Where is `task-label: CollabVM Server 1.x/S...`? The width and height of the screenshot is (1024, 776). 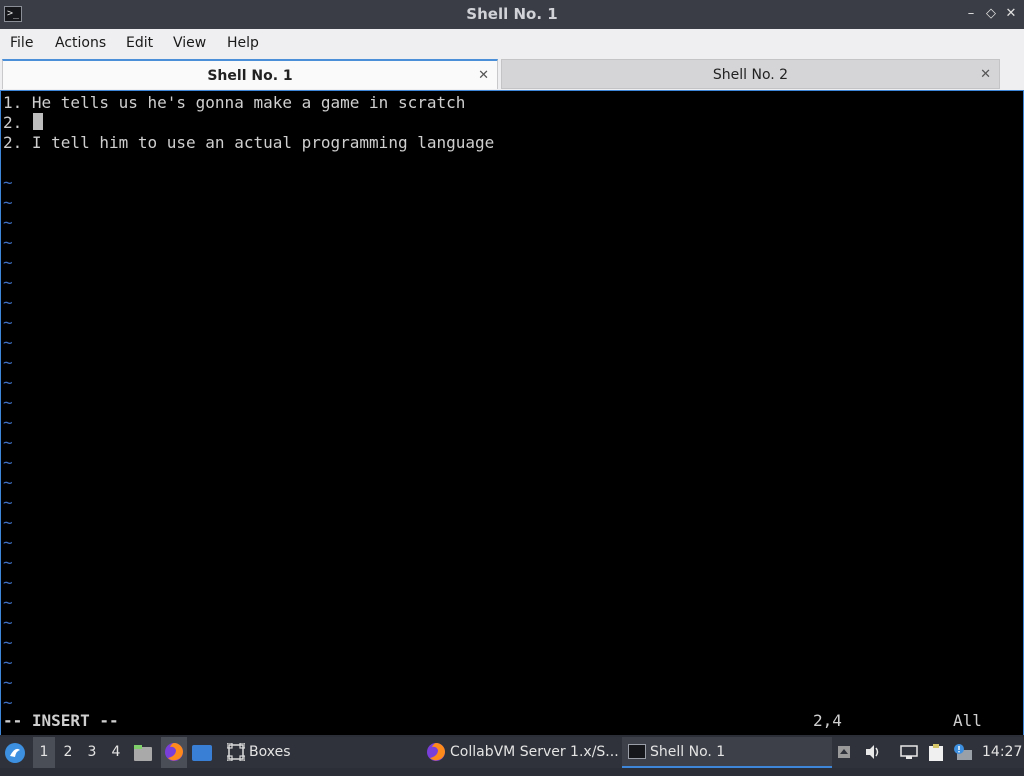
task-label: CollabVM Server 1.x/S... is located at coordinates (534, 752).